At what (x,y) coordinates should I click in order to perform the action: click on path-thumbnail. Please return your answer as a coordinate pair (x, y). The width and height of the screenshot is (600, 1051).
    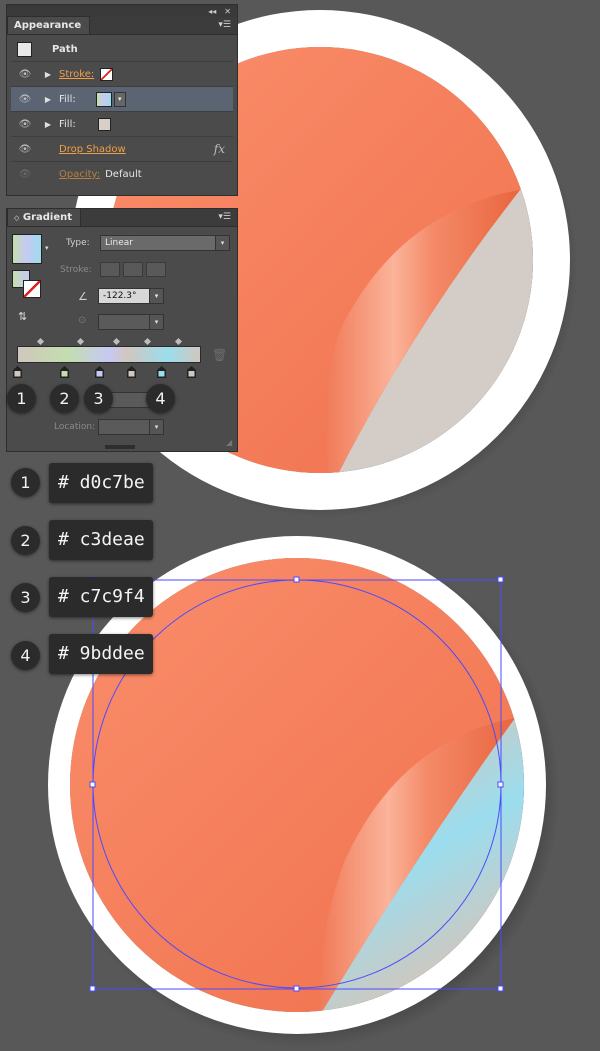
    Looking at the image, I should click on (24, 49).